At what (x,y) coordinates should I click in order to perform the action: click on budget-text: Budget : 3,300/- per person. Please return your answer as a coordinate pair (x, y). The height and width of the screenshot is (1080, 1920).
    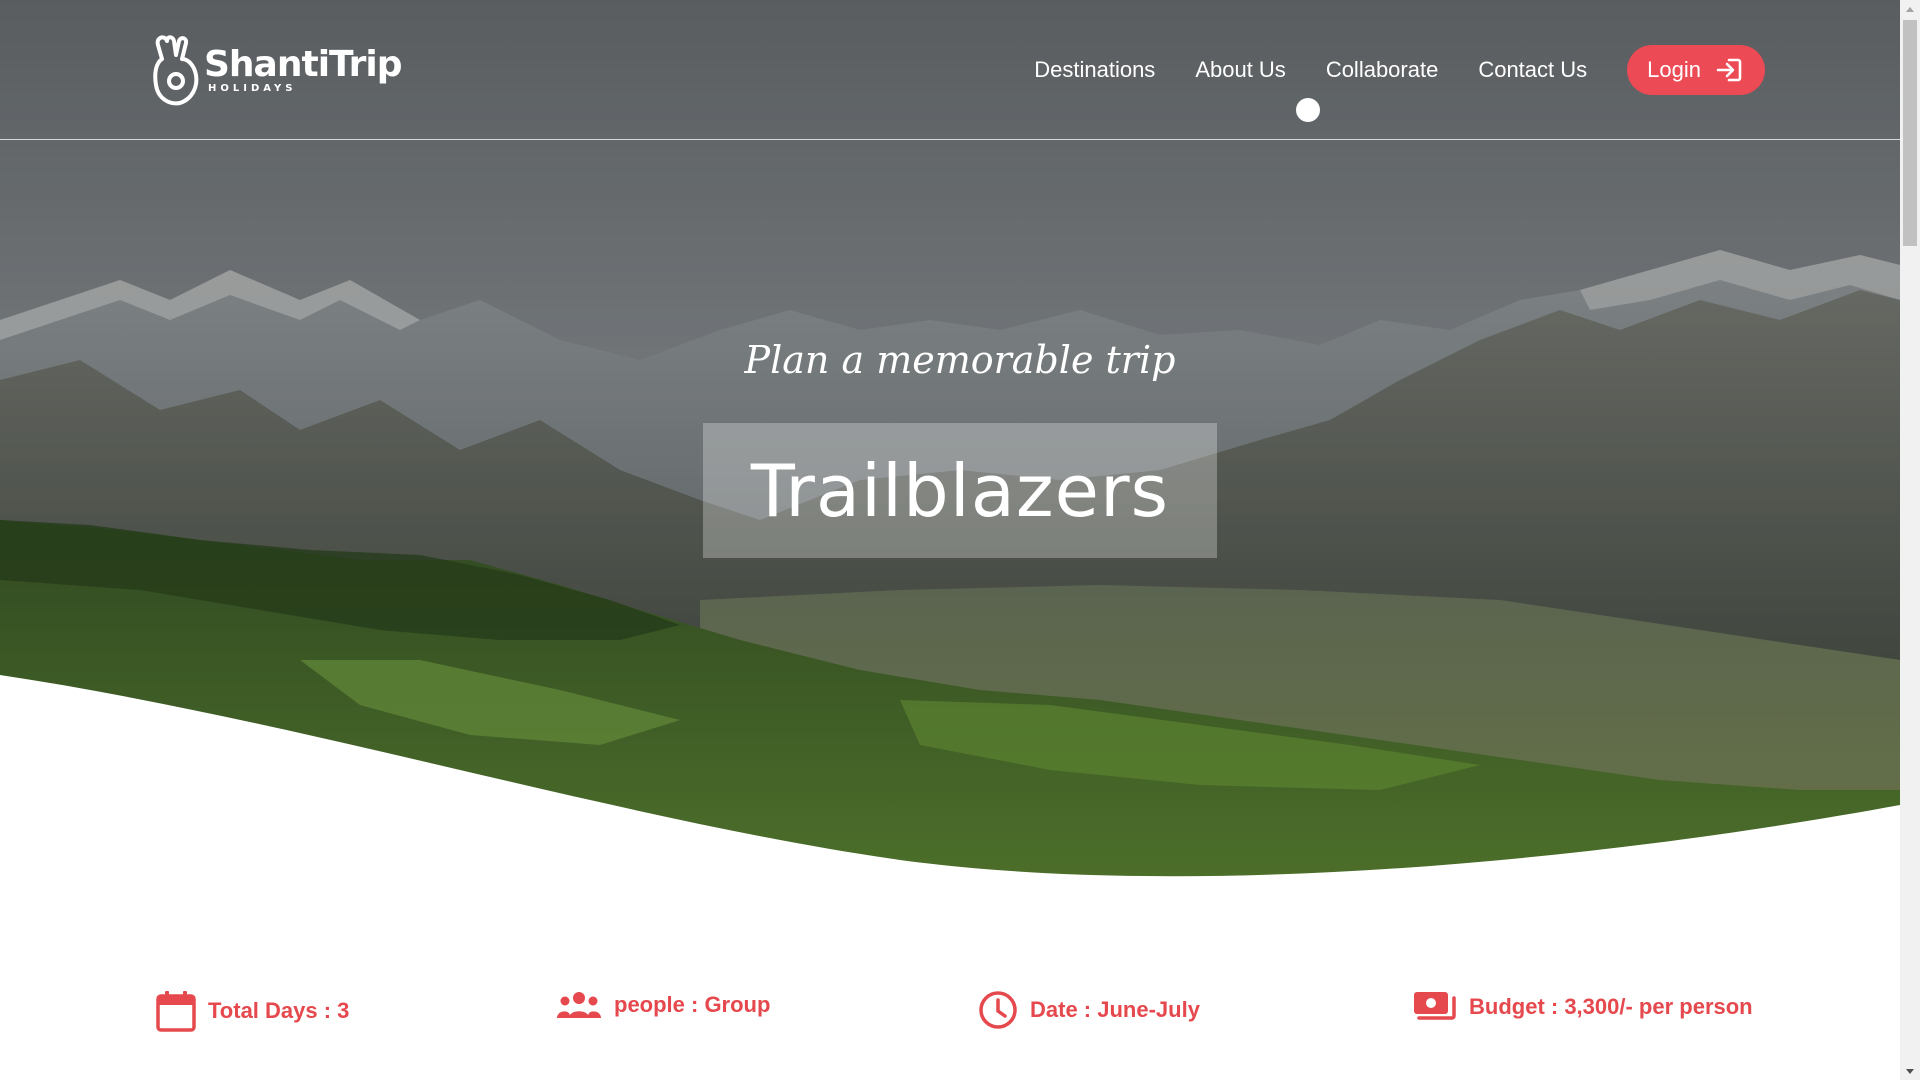
    Looking at the image, I should click on (1611, 1006).